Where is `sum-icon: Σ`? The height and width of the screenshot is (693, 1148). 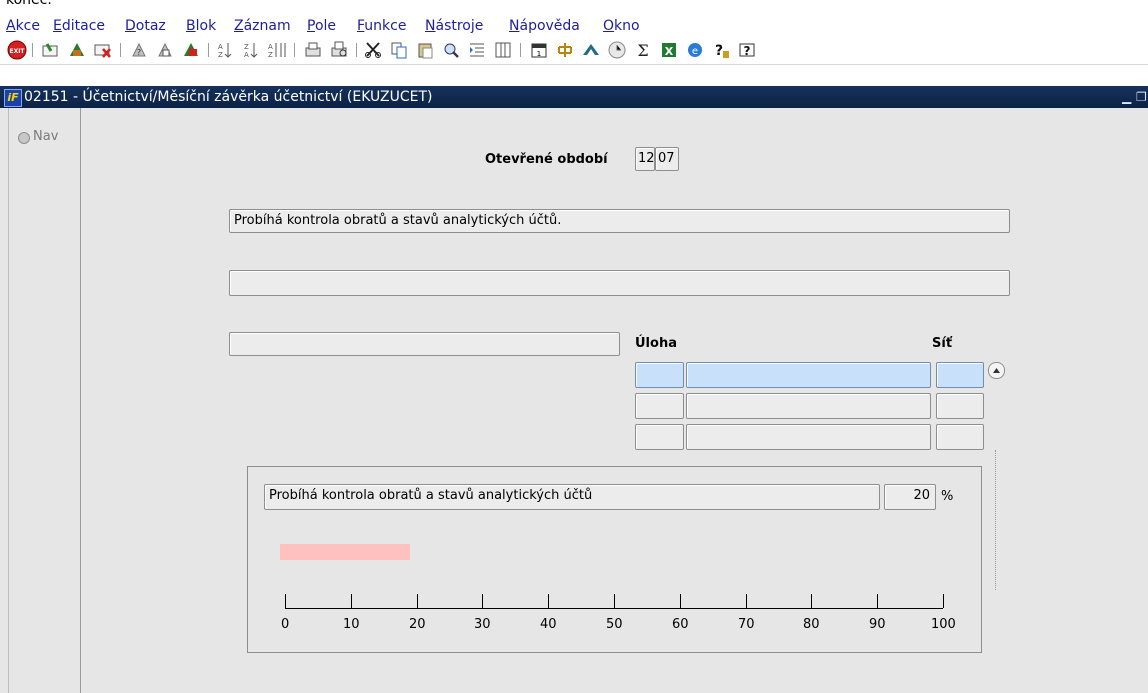
sum-icon: Σ is located at coordinates (643, 50).